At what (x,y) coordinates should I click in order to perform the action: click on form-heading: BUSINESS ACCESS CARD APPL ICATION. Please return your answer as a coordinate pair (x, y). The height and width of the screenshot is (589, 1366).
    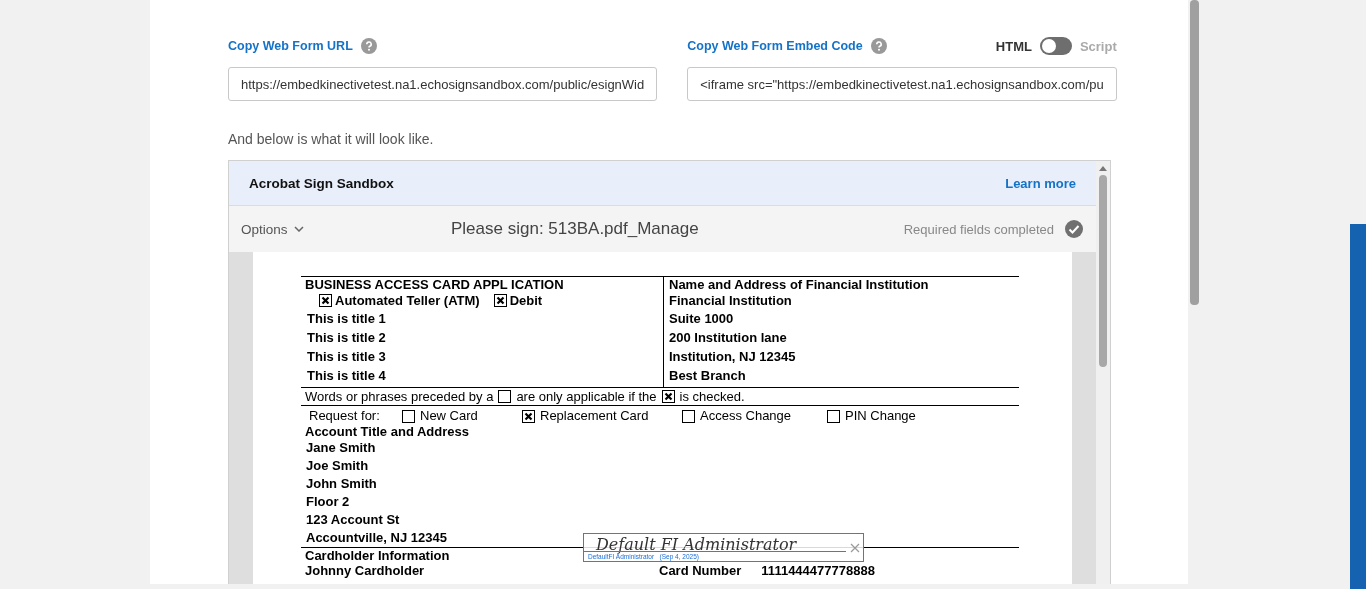
    Looking at the image, I should click on (435, 284).